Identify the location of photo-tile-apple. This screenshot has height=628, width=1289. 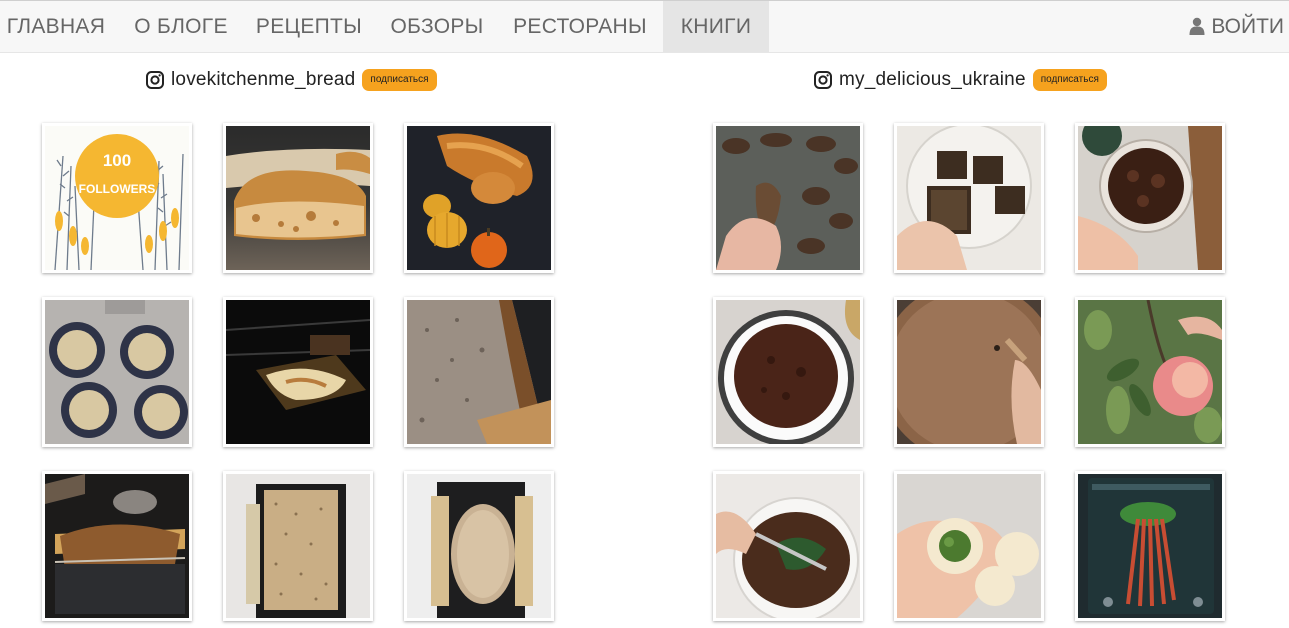
(1150, 372).